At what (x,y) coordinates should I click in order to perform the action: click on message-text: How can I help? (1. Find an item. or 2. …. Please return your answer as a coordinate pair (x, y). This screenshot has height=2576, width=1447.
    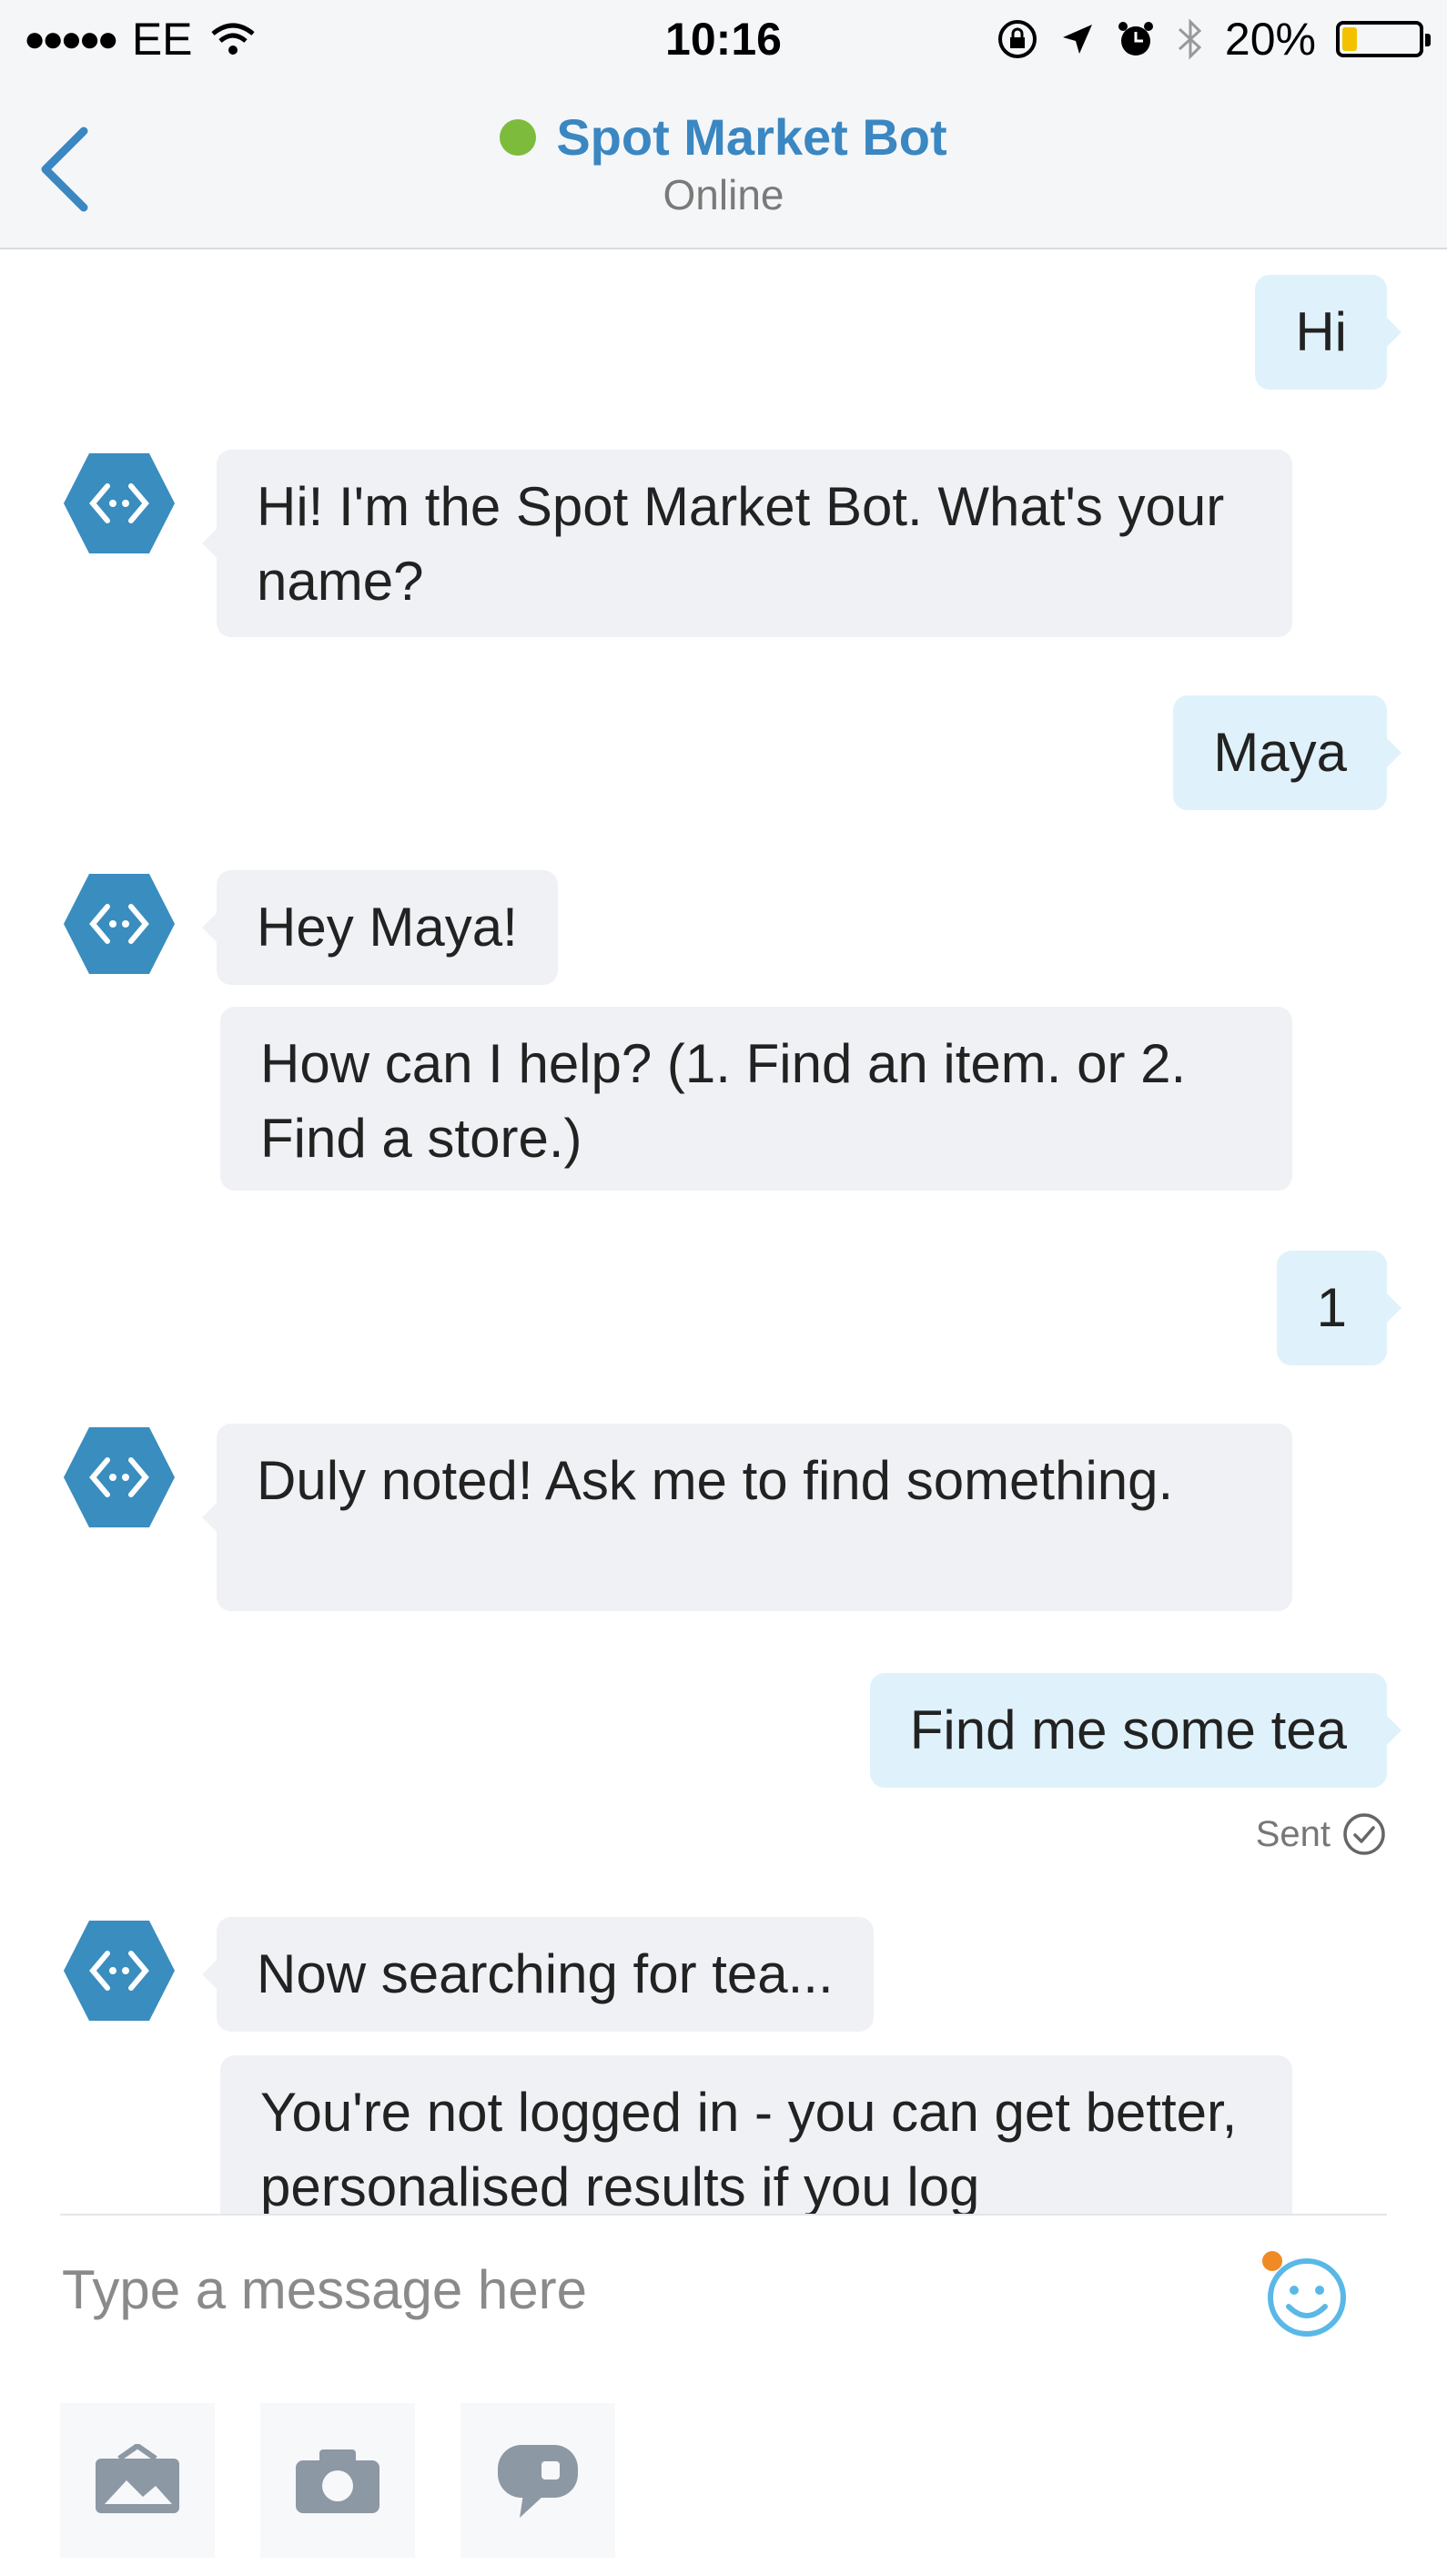
    Looking at the image, I should click on (723, 1101).